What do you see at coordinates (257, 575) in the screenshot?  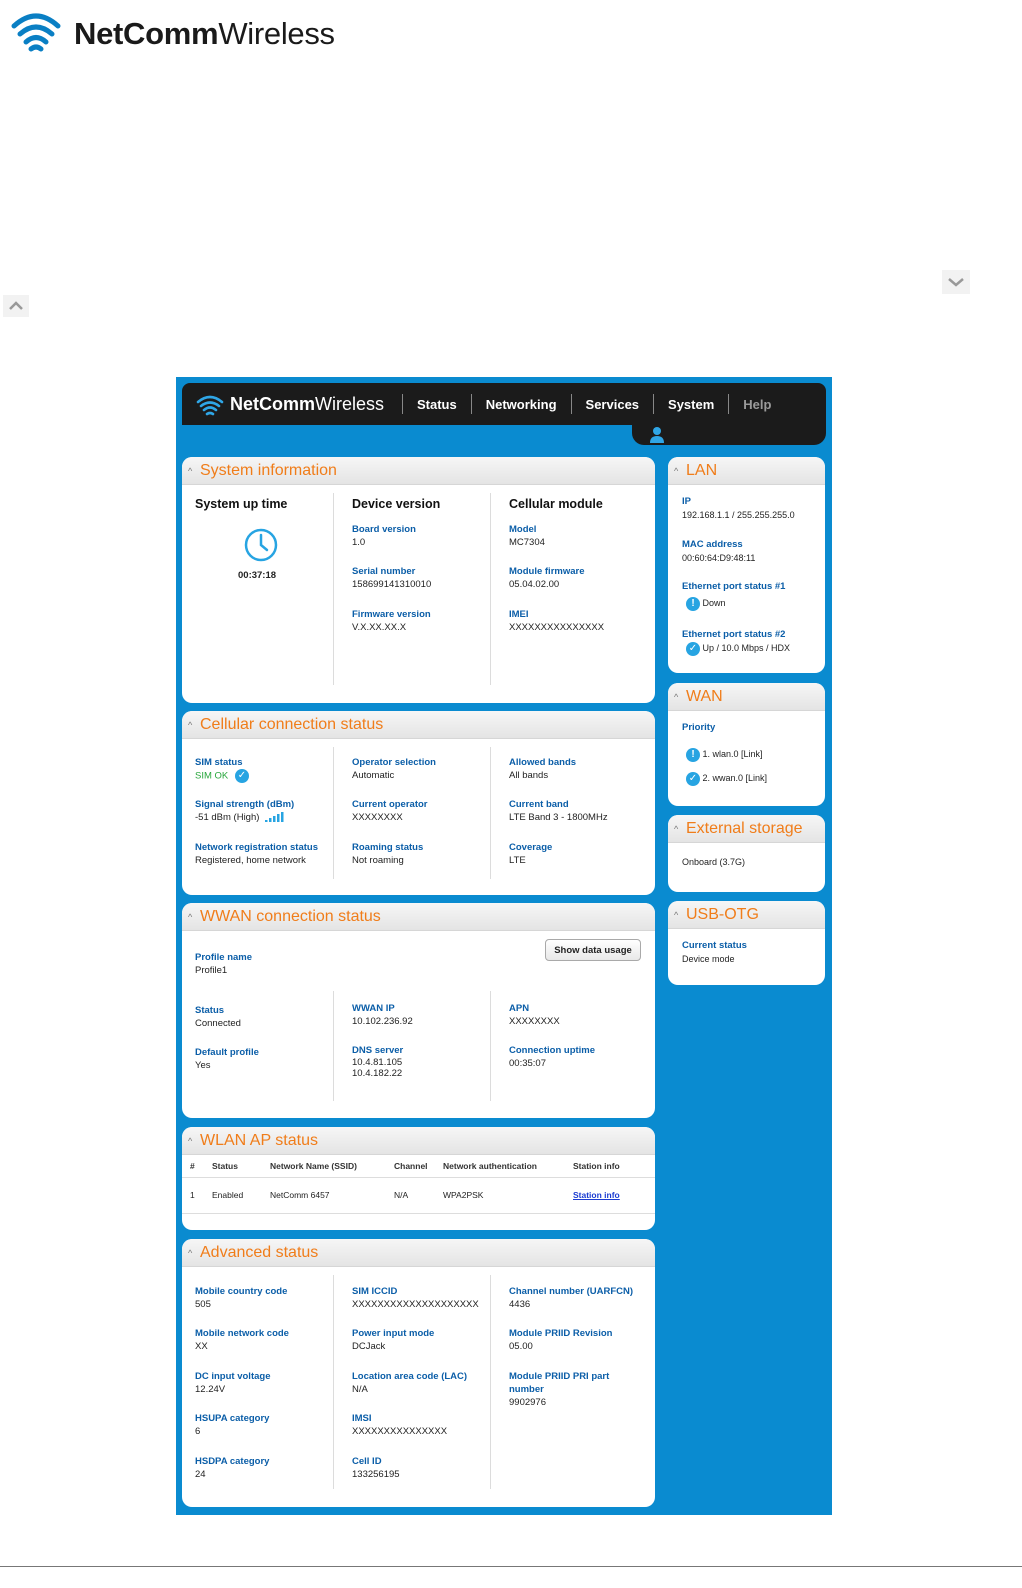 I see `uptime-value: 00:37:18` at bounding box center [257, 575].